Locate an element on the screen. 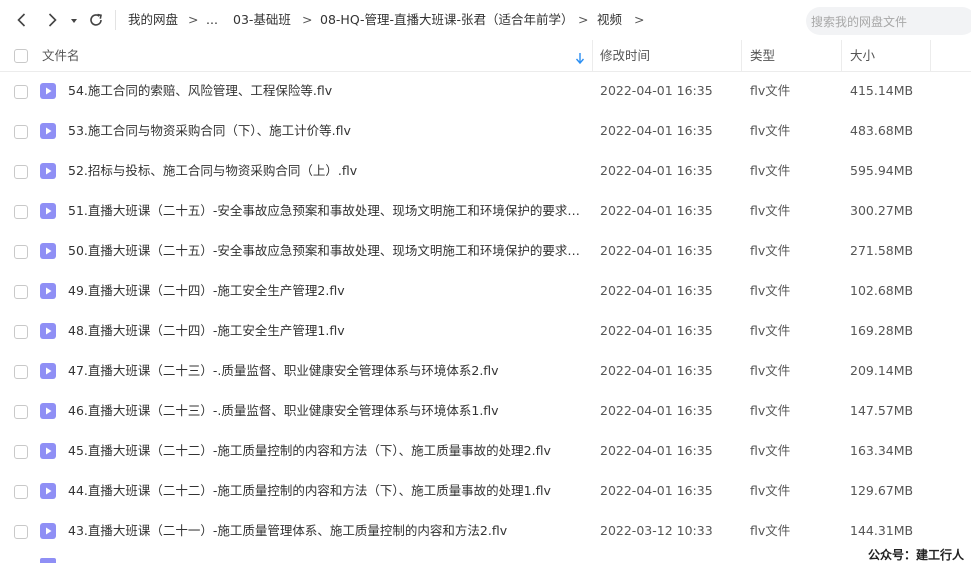 The width and height of the screenshot is (971, 563). file-size: 300.27MB is located at coordinates (882, 210).